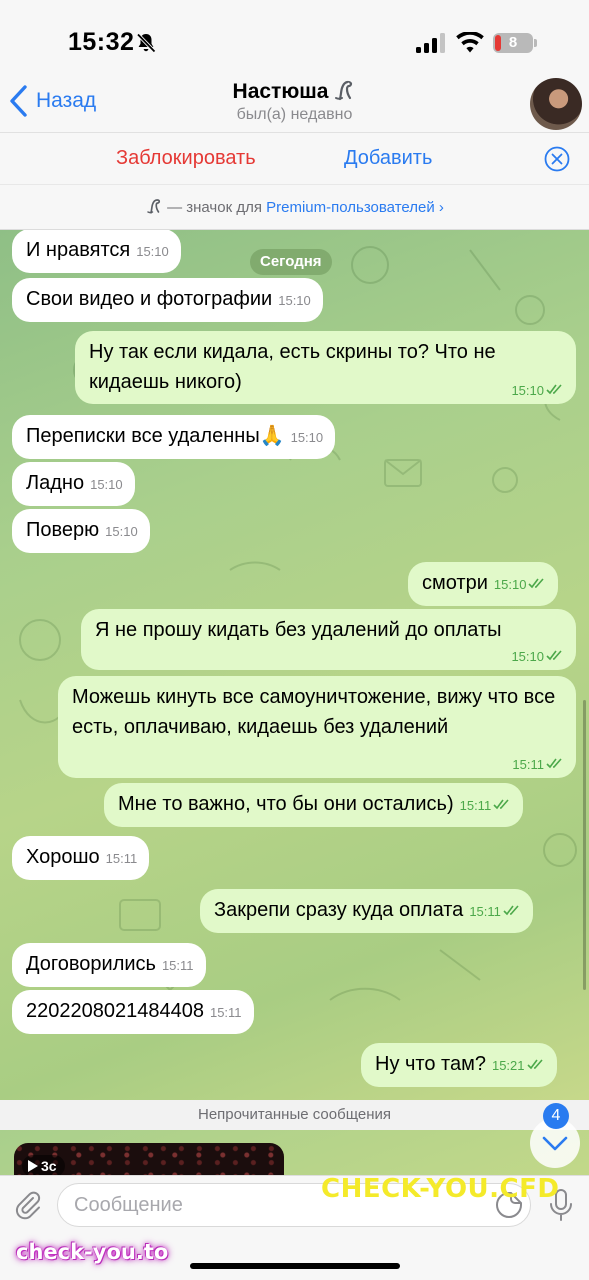  Describe the element at coordinates (186, 158) in the screenshot. I see `block-button: Заблокировать` at that location.